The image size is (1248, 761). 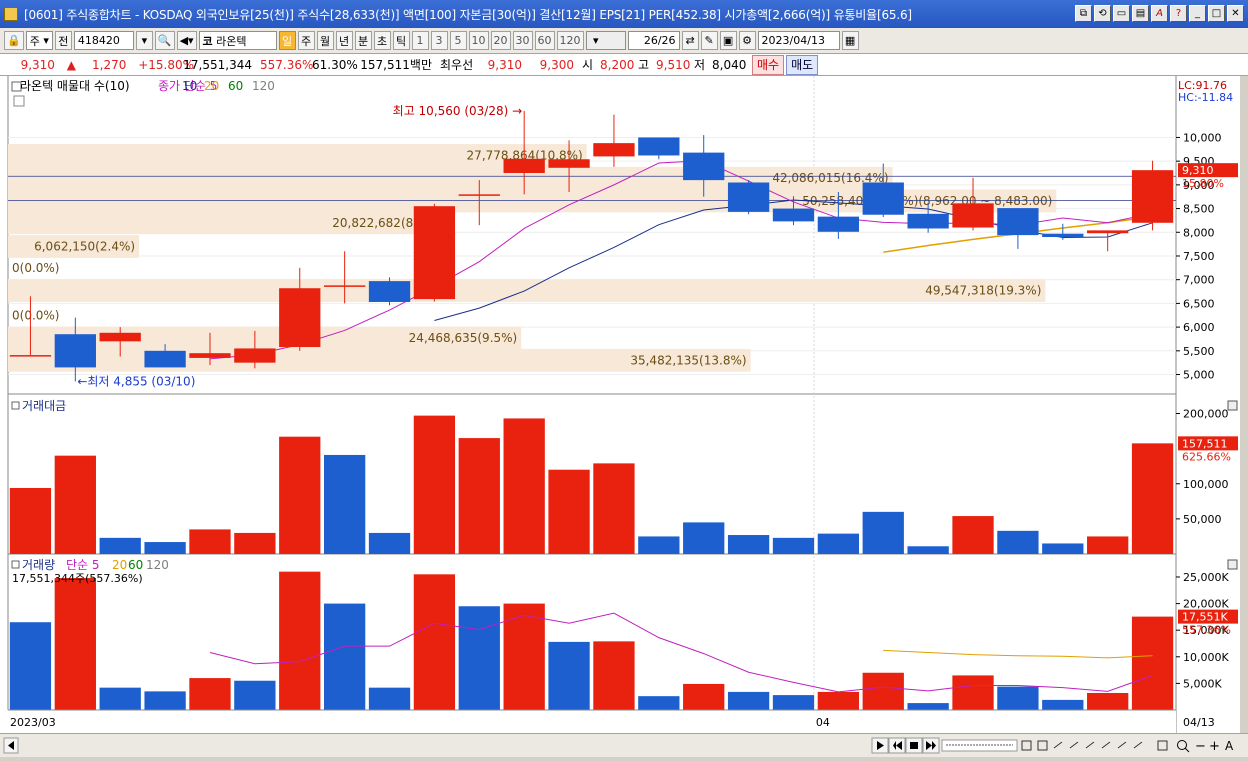 What do you see at coordinates (522, 40) in the screenshot?
I see `min-30: 30` at bounding box center [522, 40].